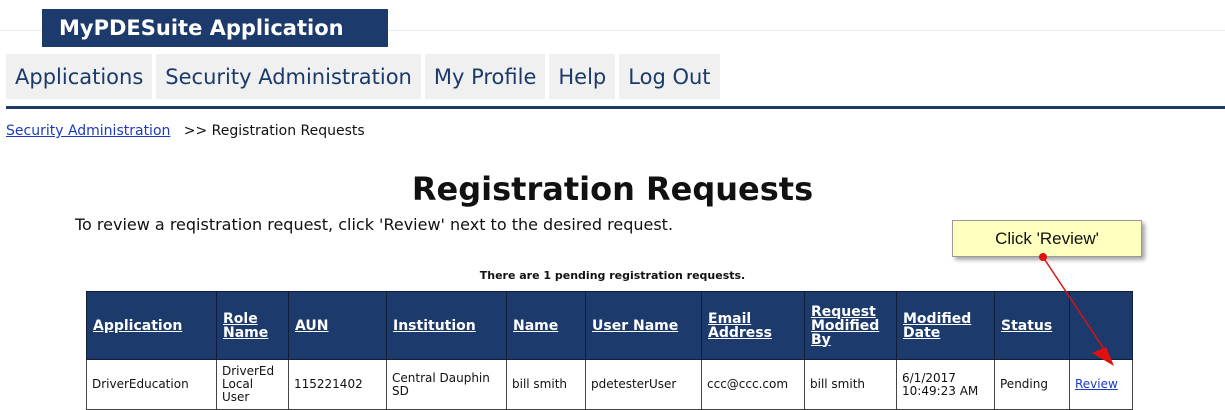 The height and width of the screenshot is (410, 1225). Describe the element at coordinates (1032, 384) in the screenshot. I see `cell-status: Pending` at that location.